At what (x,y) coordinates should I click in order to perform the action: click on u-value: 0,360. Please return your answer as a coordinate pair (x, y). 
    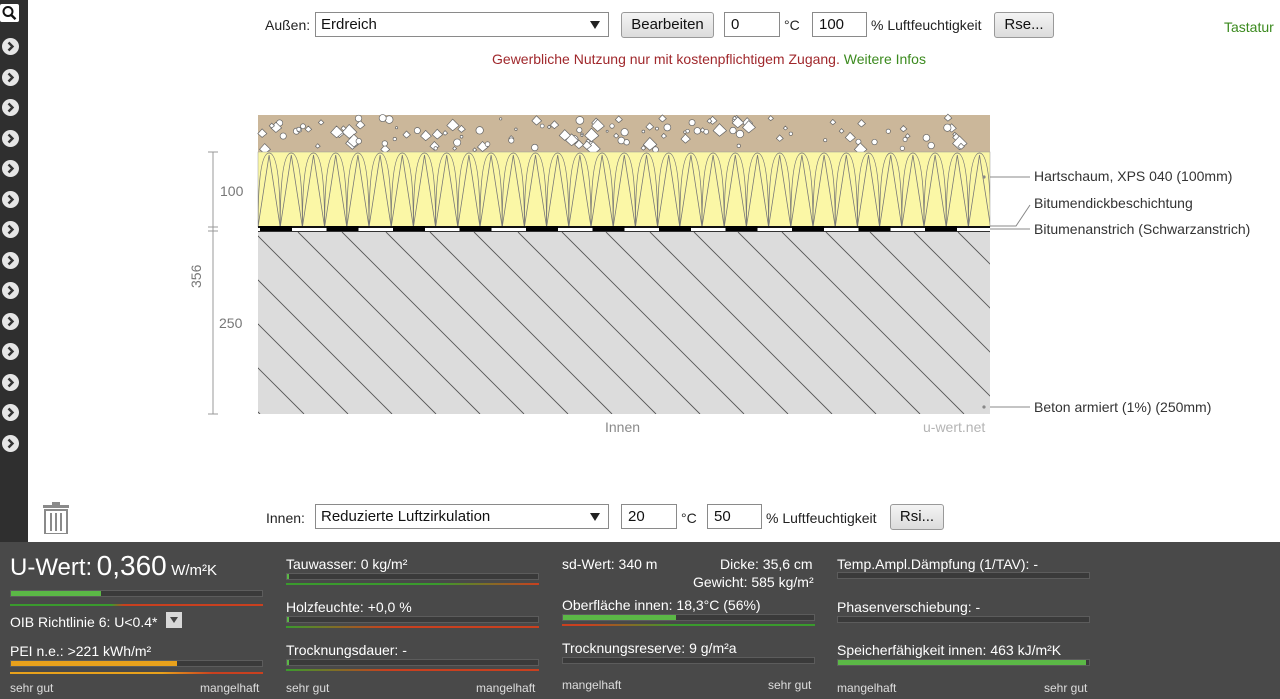
    Looking at the image, I should click on (131, 565).